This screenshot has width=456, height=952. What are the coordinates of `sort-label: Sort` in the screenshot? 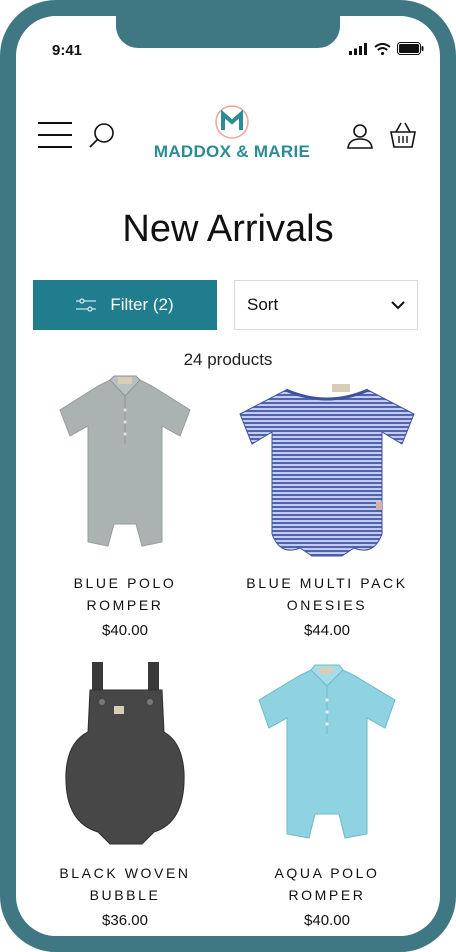 It's located at (263, 304).